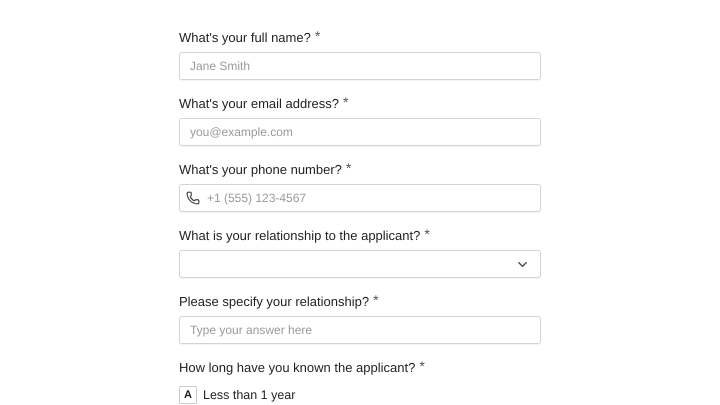 This screenshot has height=405, width=720. What do you see at coordinates (188, 395) in the screenshot?
I see `choice-key: A` at bounding box center [188, 395].